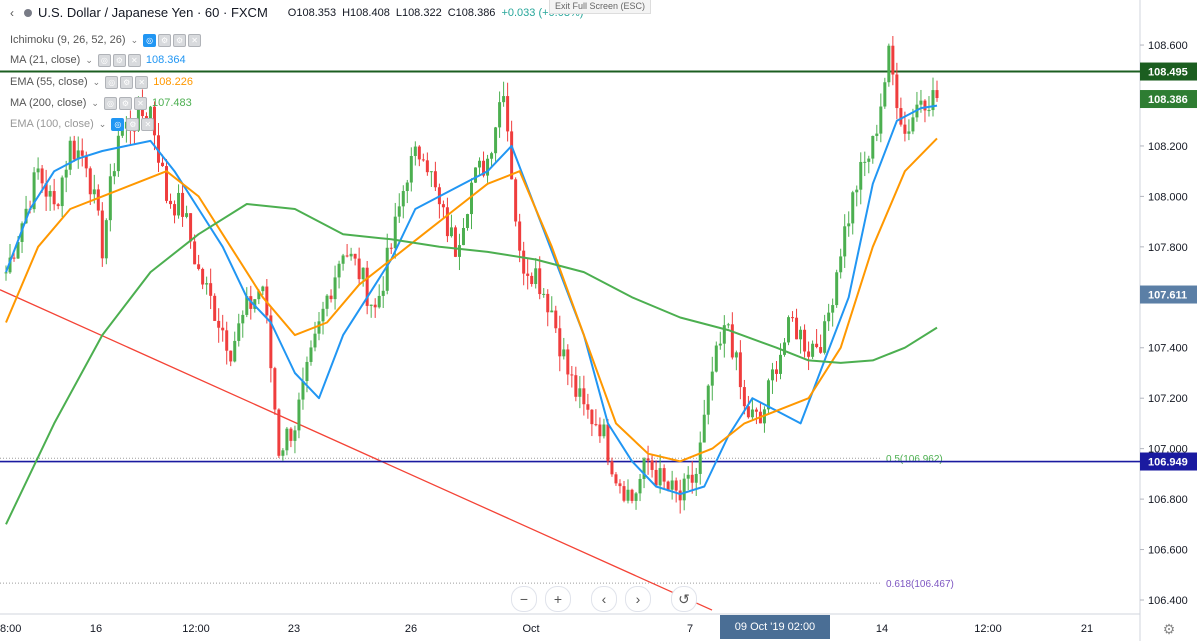  What do you see at coordinates (471, 12) in the screenshot?
I see `close-value: C108.386` at bounding box center [471, 12].